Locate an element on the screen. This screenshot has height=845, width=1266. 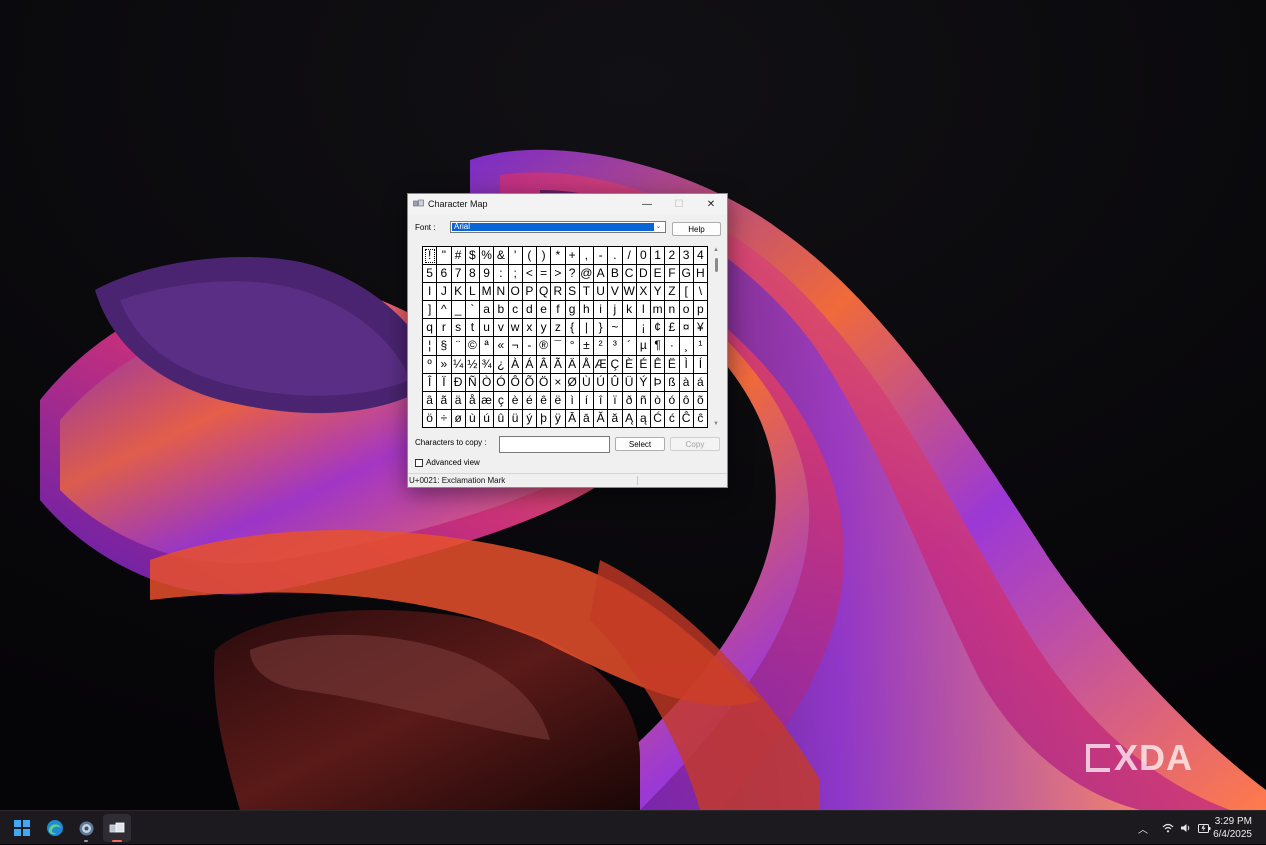
char-cell: p is located at coordinates (700, 310).